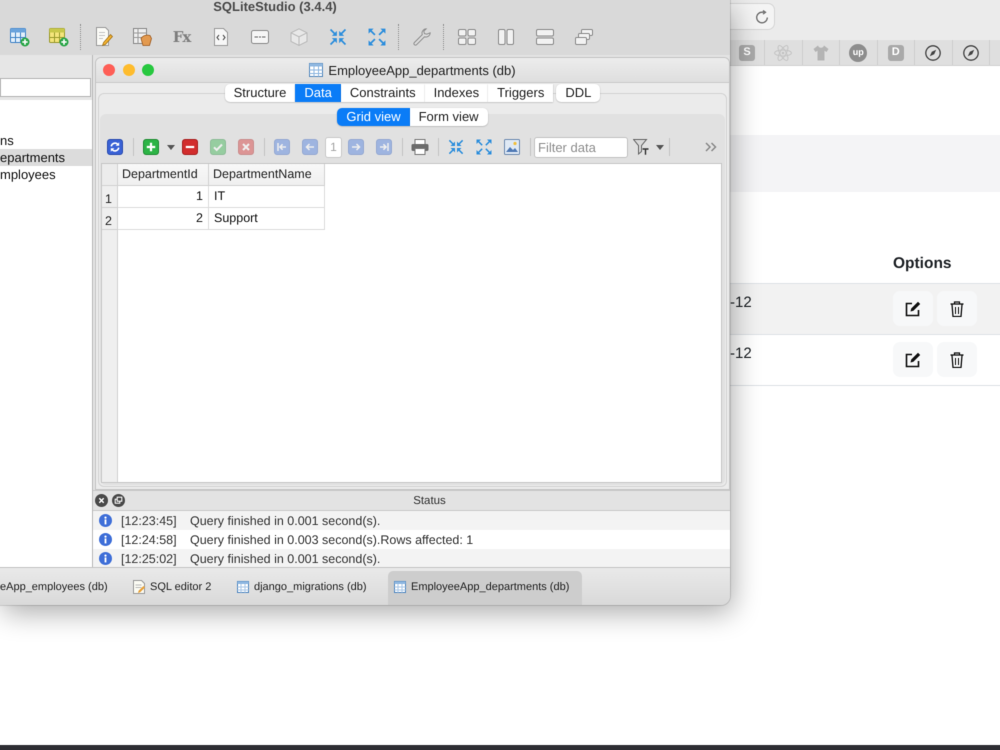 This screenshot has height=750, width=1000. What do you see at coordinates (922, 264) in the screenshot?
I see `column-header: Options` at bounding box center [922, 264].